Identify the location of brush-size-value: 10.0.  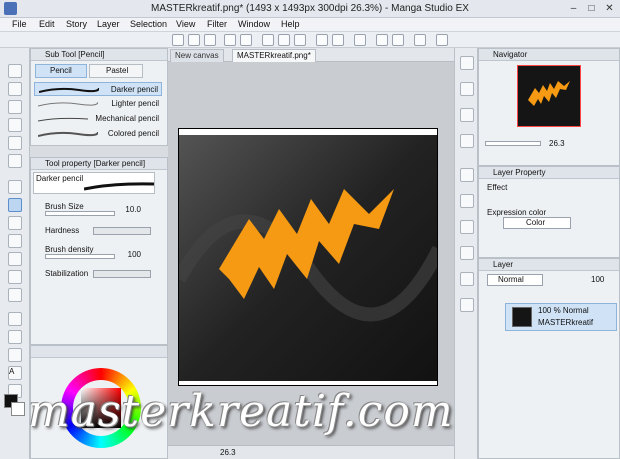
(132, 209).